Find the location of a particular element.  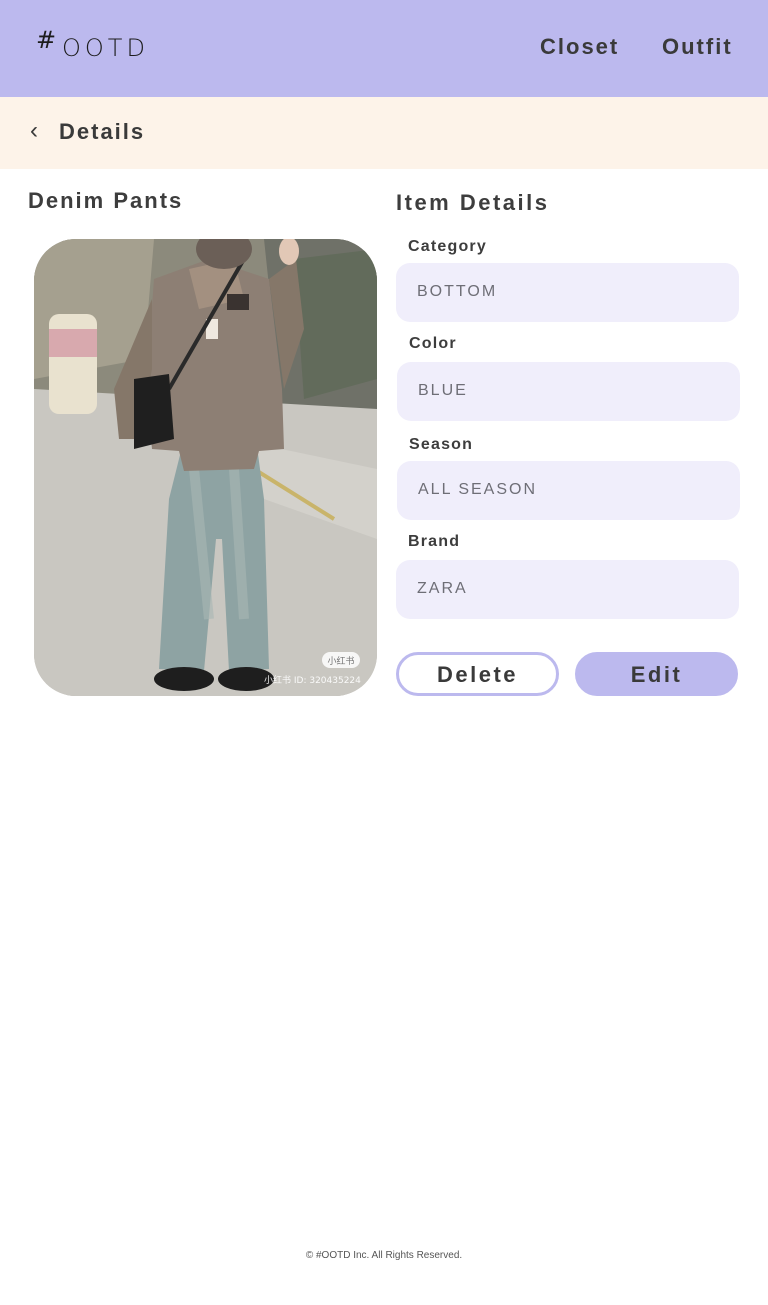

top-navigation-bar: # OOTD Closet Outfit is located at coordinates (384, 48).